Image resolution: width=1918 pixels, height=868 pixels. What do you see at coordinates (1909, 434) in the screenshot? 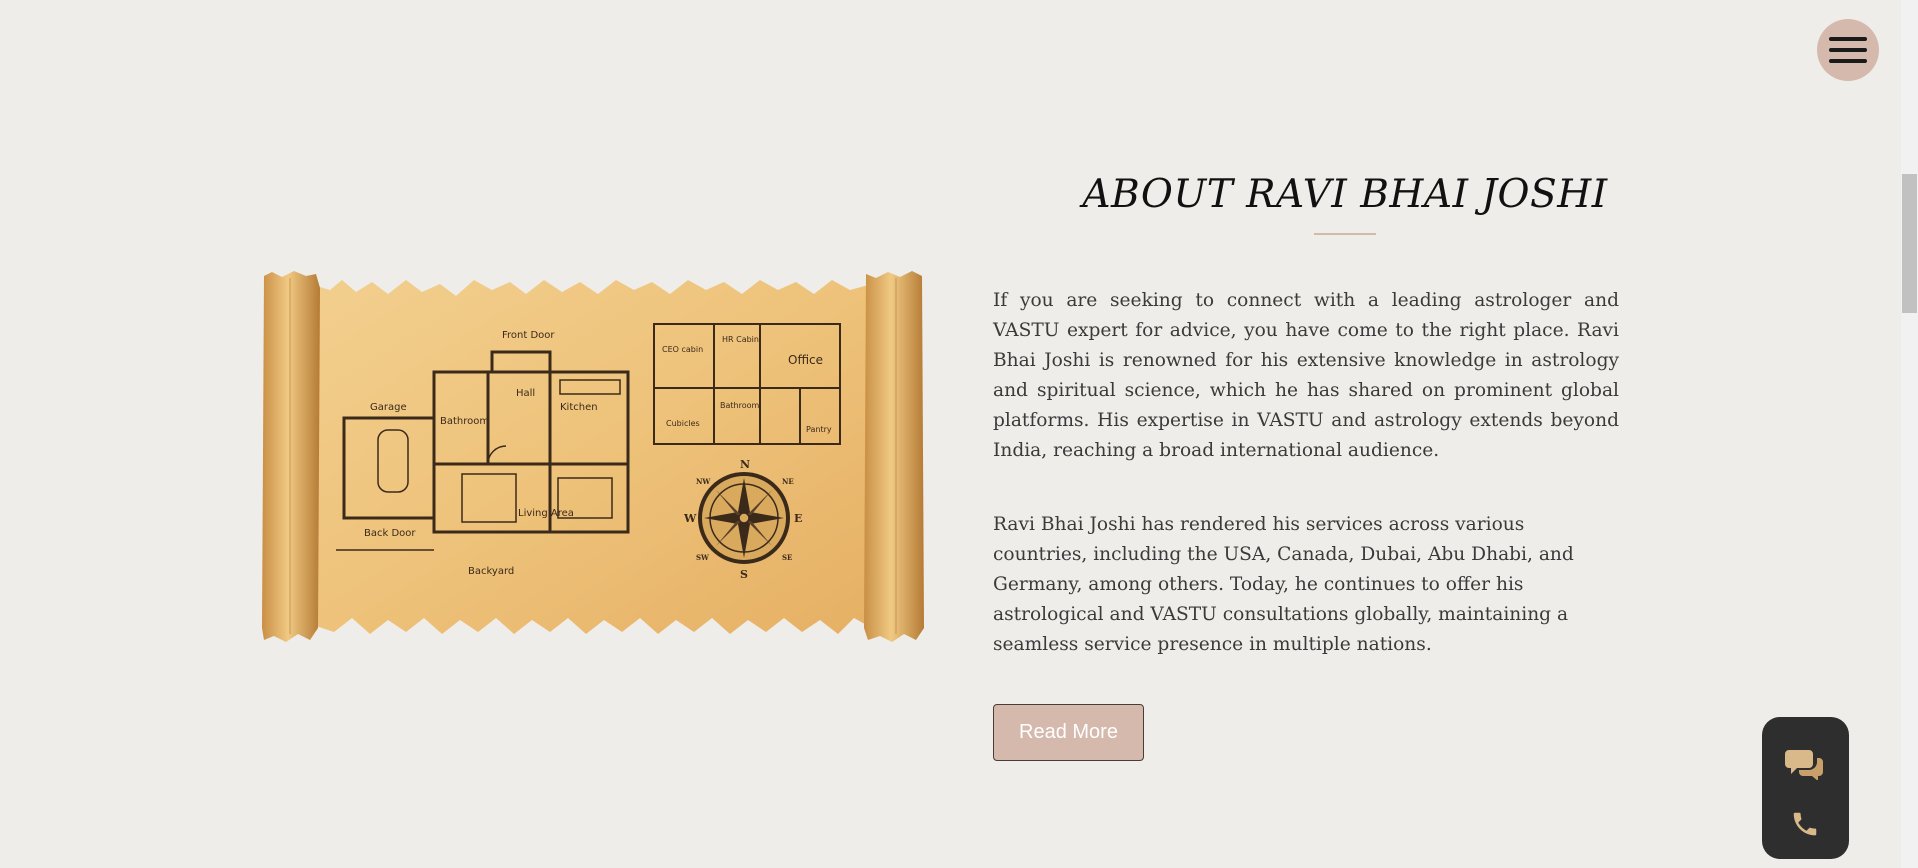
I see `page-scrollbar` at bounding box center [1909, 434].